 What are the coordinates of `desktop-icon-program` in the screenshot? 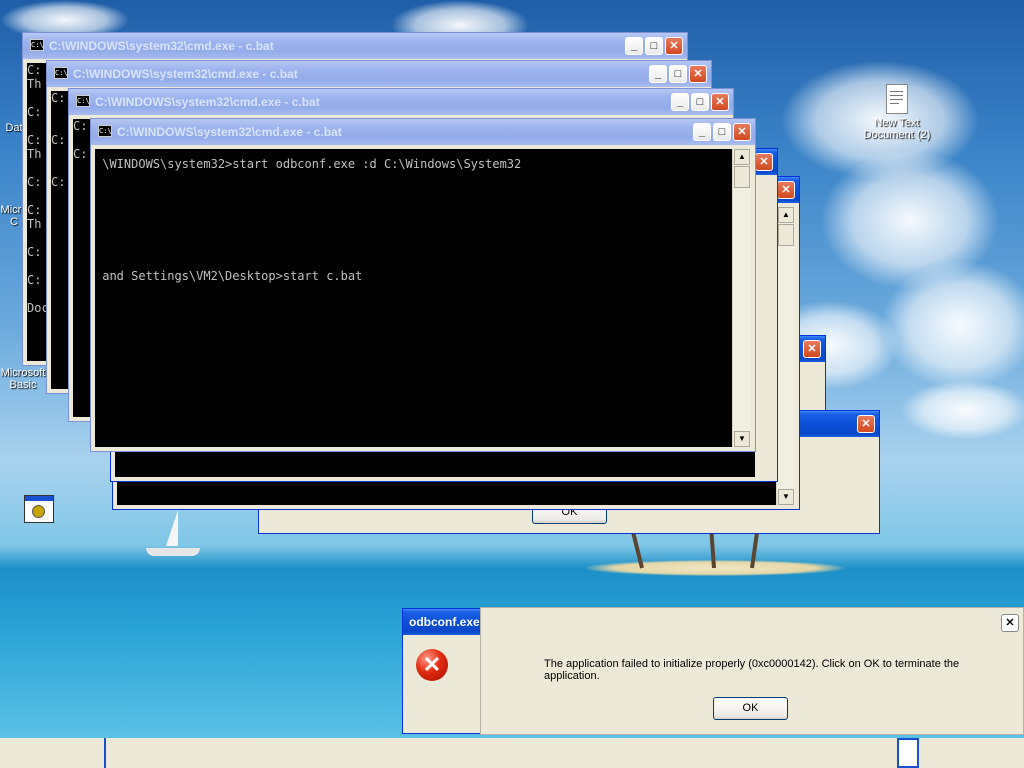 It's located at (39, 510).